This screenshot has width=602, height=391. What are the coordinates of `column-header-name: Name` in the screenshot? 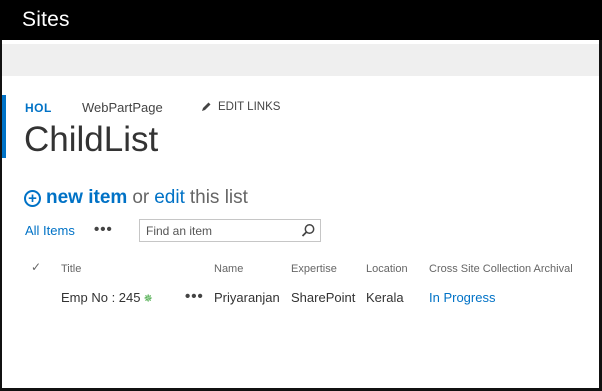 It's located at (228, 269).